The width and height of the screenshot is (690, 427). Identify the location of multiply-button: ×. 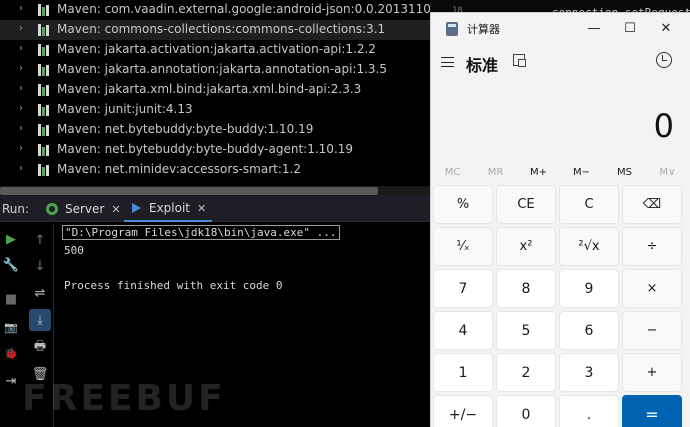
(652, 288).